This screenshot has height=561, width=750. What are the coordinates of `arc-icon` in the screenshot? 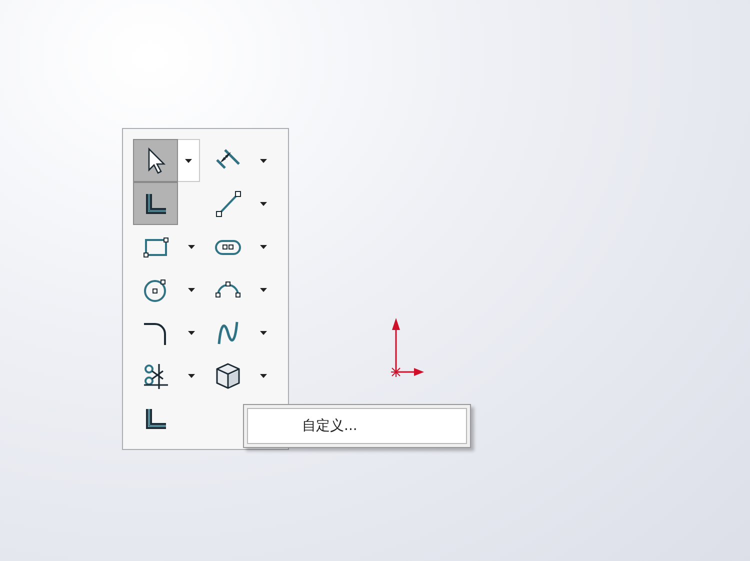 It's located at (227, 289).